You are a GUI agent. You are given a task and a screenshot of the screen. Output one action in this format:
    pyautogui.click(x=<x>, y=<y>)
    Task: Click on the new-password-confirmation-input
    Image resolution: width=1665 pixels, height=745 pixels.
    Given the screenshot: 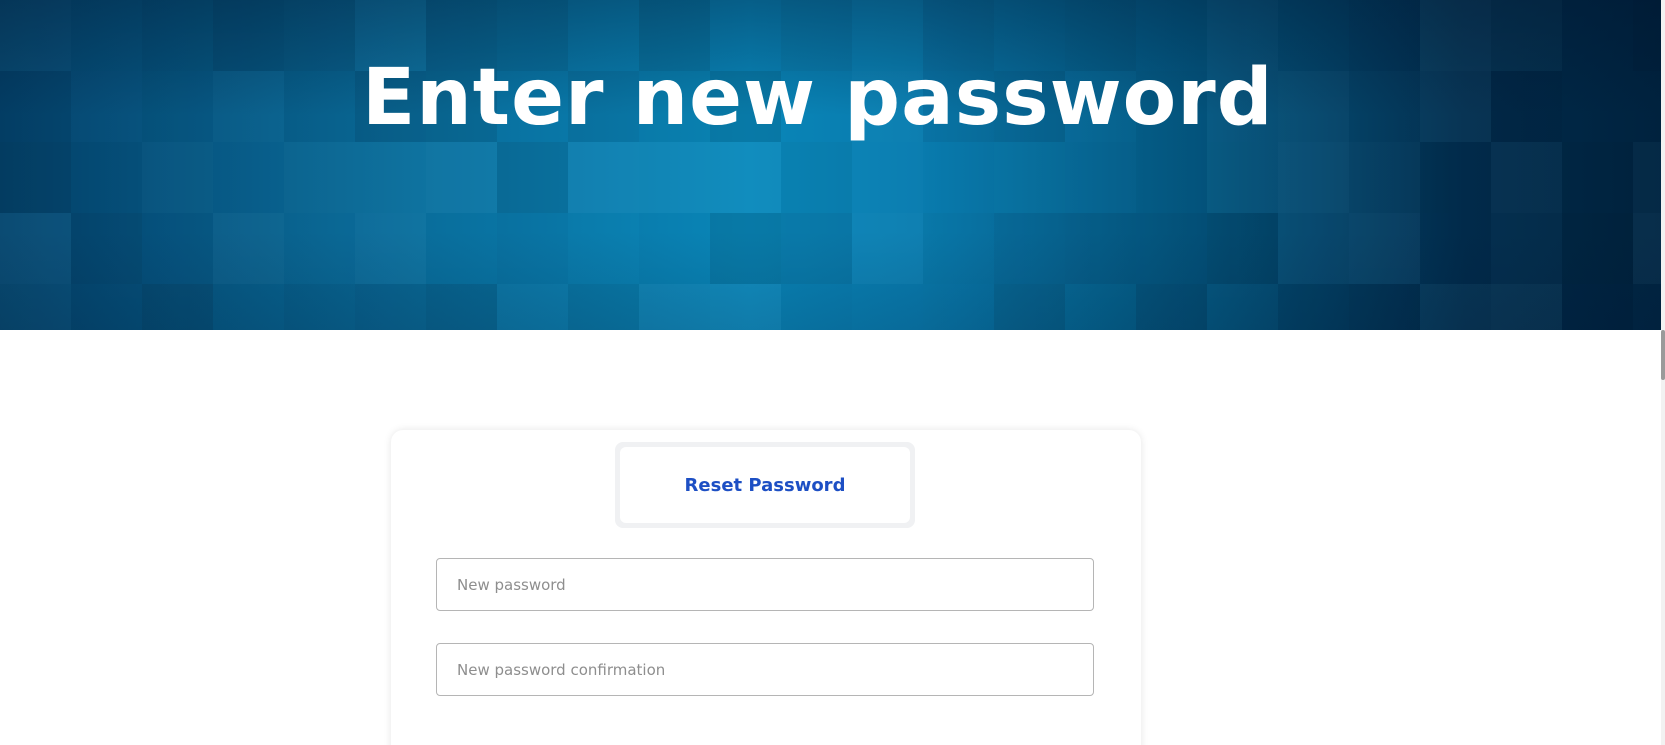 What is the action you would take?
    pyautogui.click(x=765, y=669)
    